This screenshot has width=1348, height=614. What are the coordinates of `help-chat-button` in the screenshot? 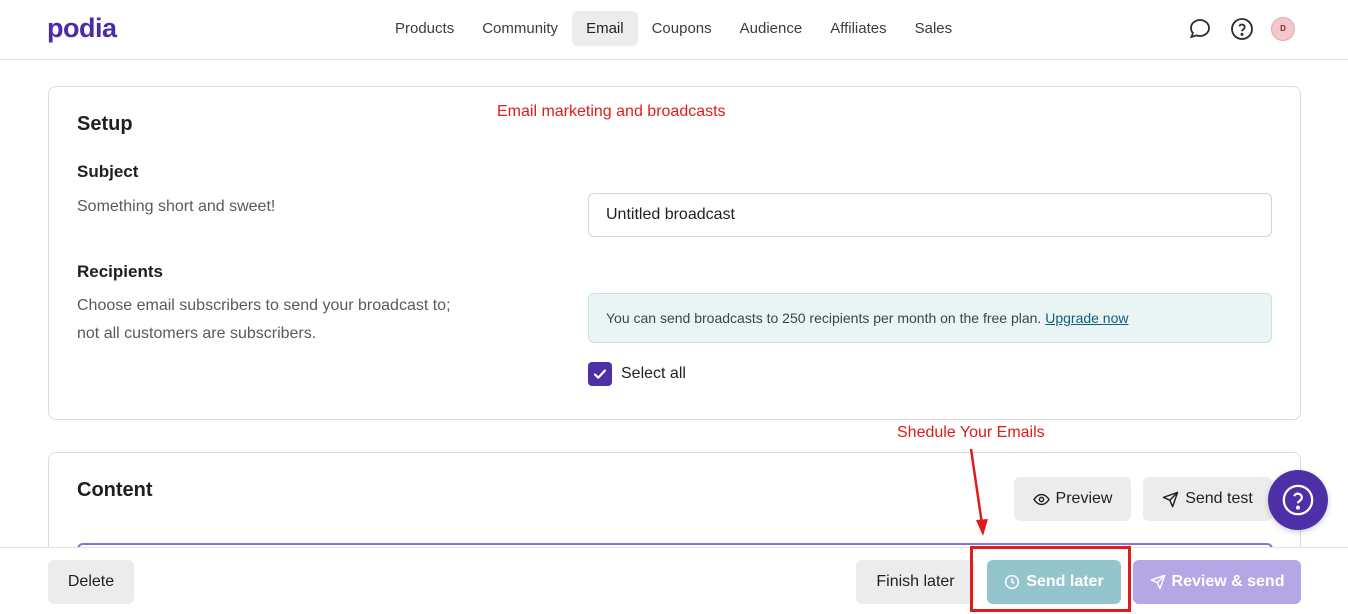 It's located at (1298, 500).